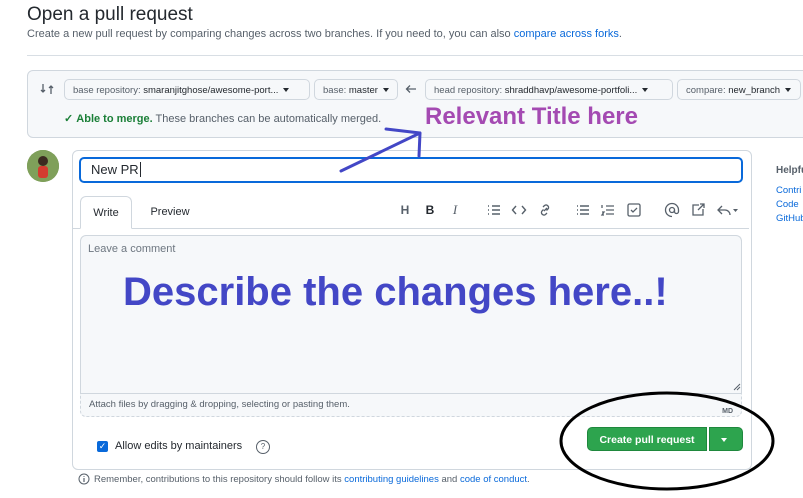 This screenshot has width=803, height=498. What do you see at coordinates (430, 210) in the screenshot?
I see `bold-icon: B` at bounding box center [430, 210].